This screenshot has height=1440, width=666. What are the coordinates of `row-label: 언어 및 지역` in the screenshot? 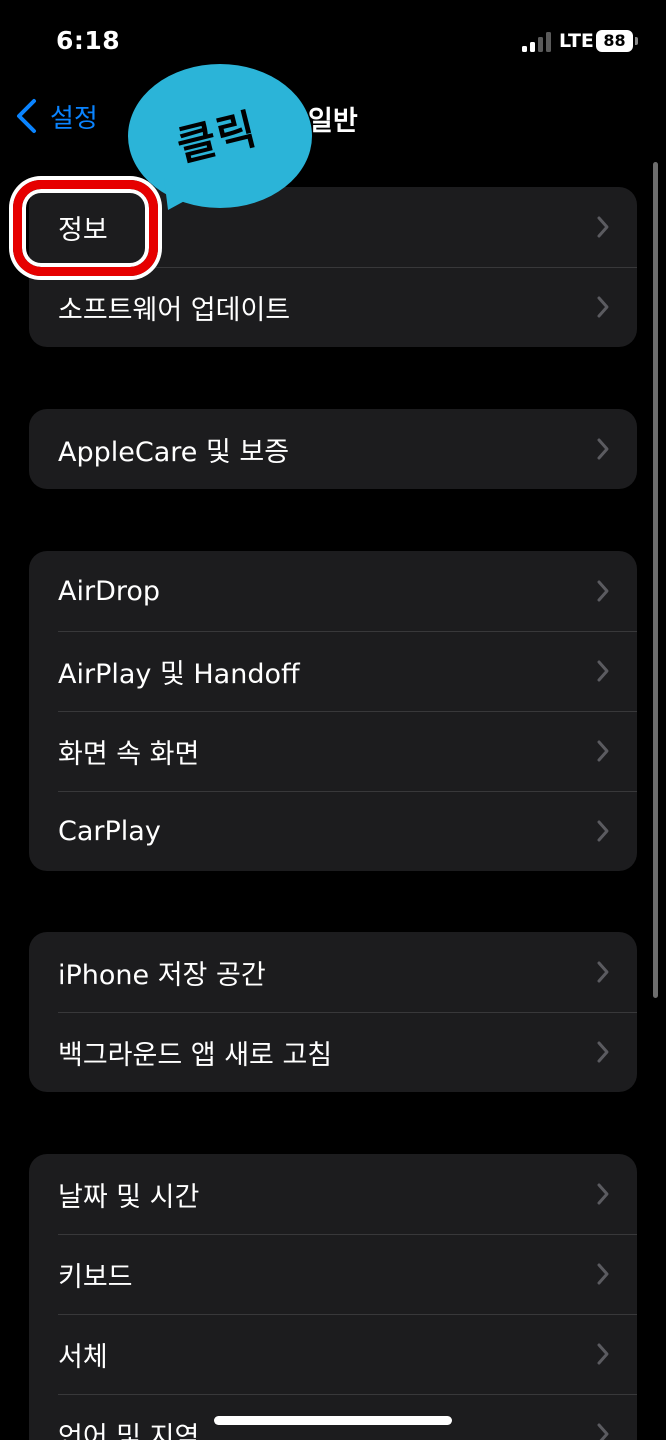 It's located at (129, 1430).